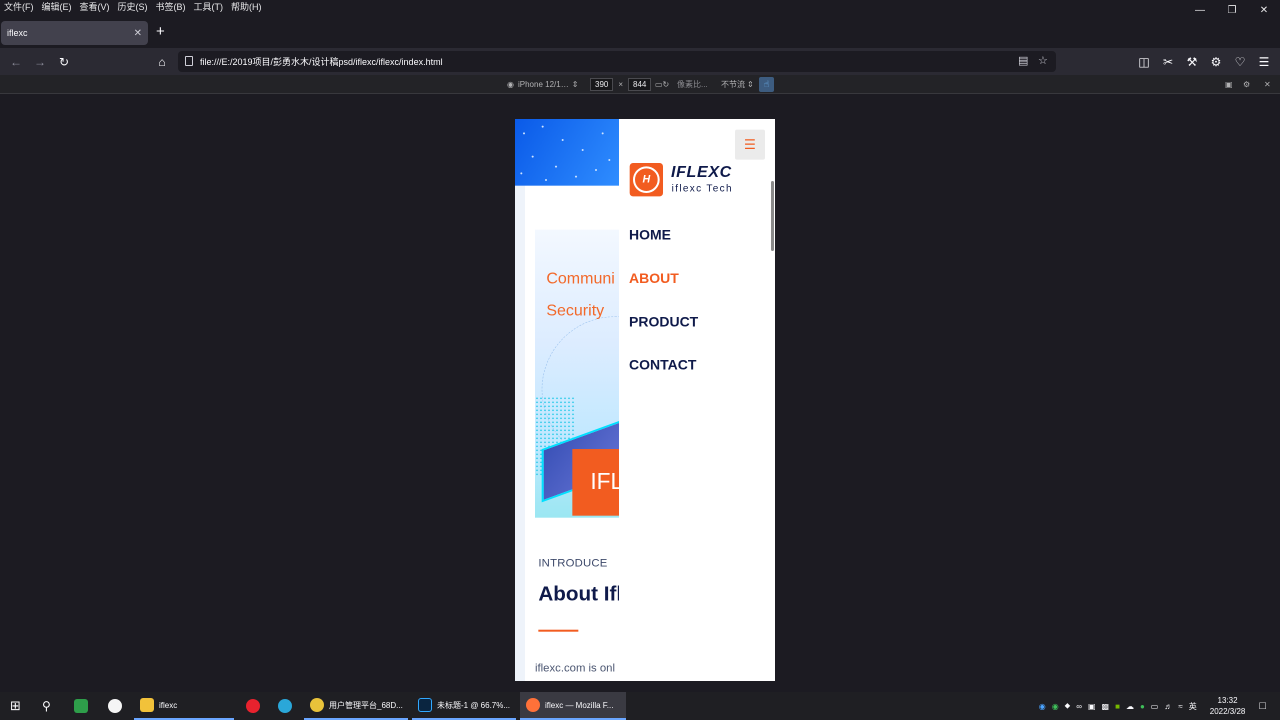 Image resolution: width=1280 pixels, height=720 pixels. I want to click on width-input: 390, so click(602, 84).